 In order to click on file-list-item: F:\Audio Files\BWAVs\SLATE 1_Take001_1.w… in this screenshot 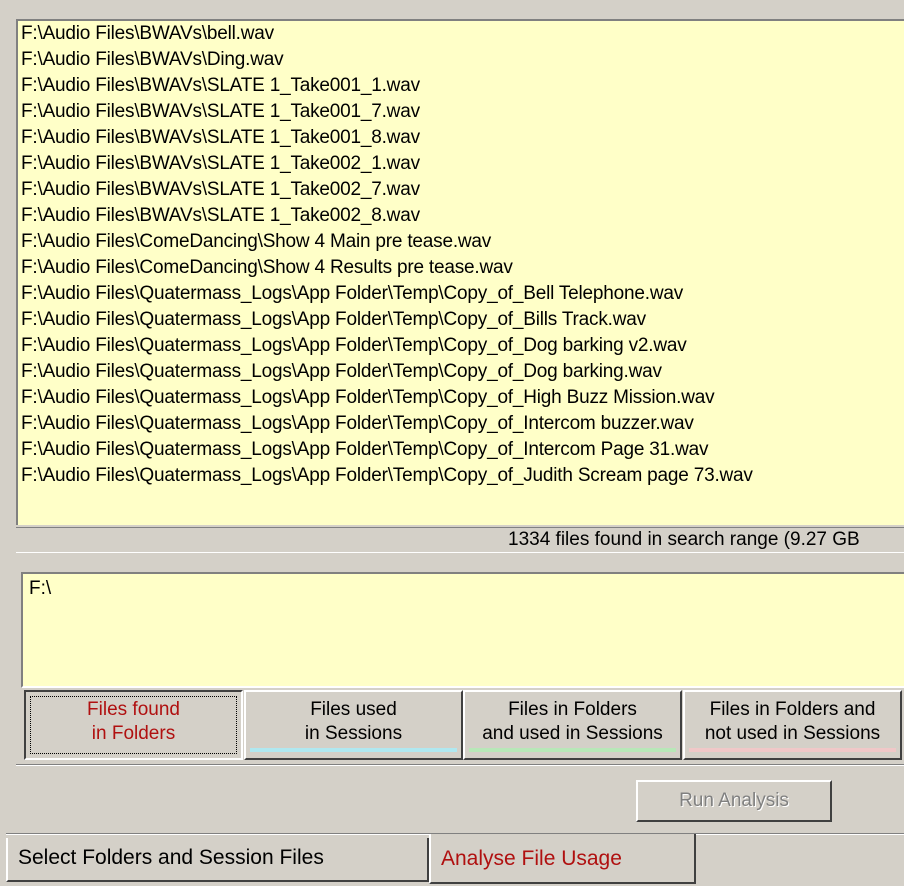, I will do `click(461, 86)`.